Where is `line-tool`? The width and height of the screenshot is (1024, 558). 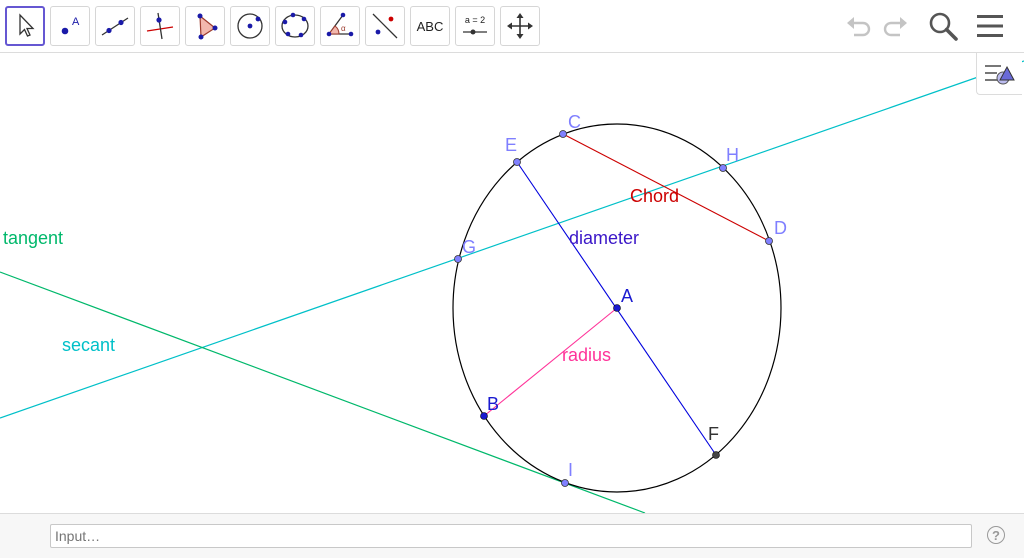
line-tool is located at coordinates (115, 26).